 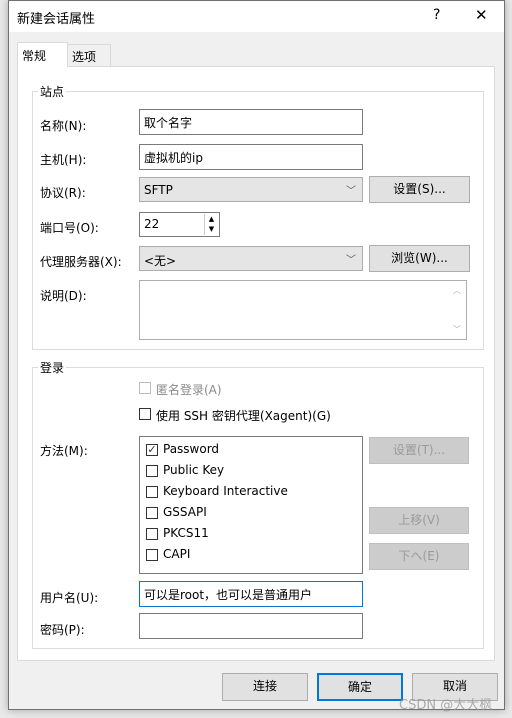 What do you see at coordinates (63, 126) in the screenshot?
I see `name-label: 名称(N):` at bounding box center [63, 126].